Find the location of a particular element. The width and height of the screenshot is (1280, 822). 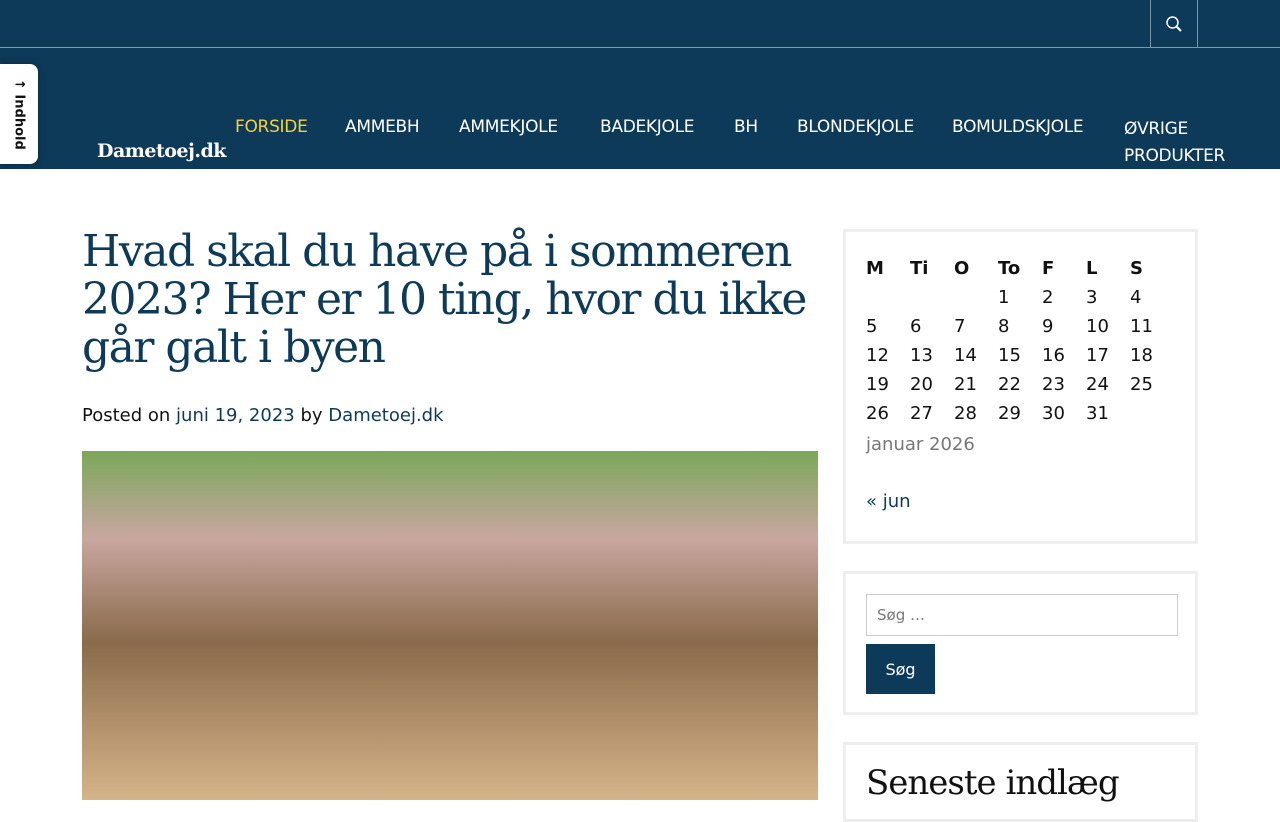

calendar-day: 31 is located at coordinates (1097, 413).